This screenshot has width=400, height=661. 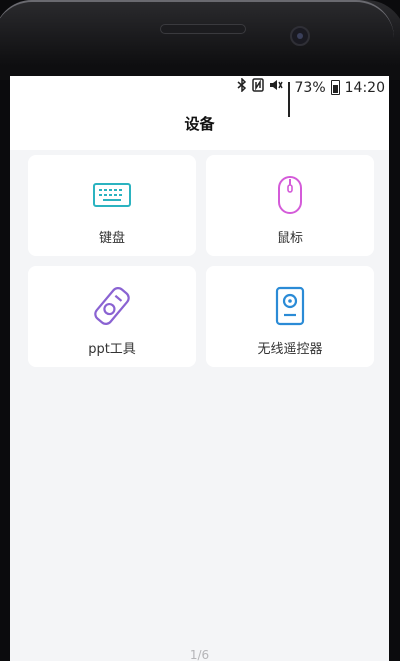 I want to click on page-indicator: 1/6, so click(x=199, y=654).